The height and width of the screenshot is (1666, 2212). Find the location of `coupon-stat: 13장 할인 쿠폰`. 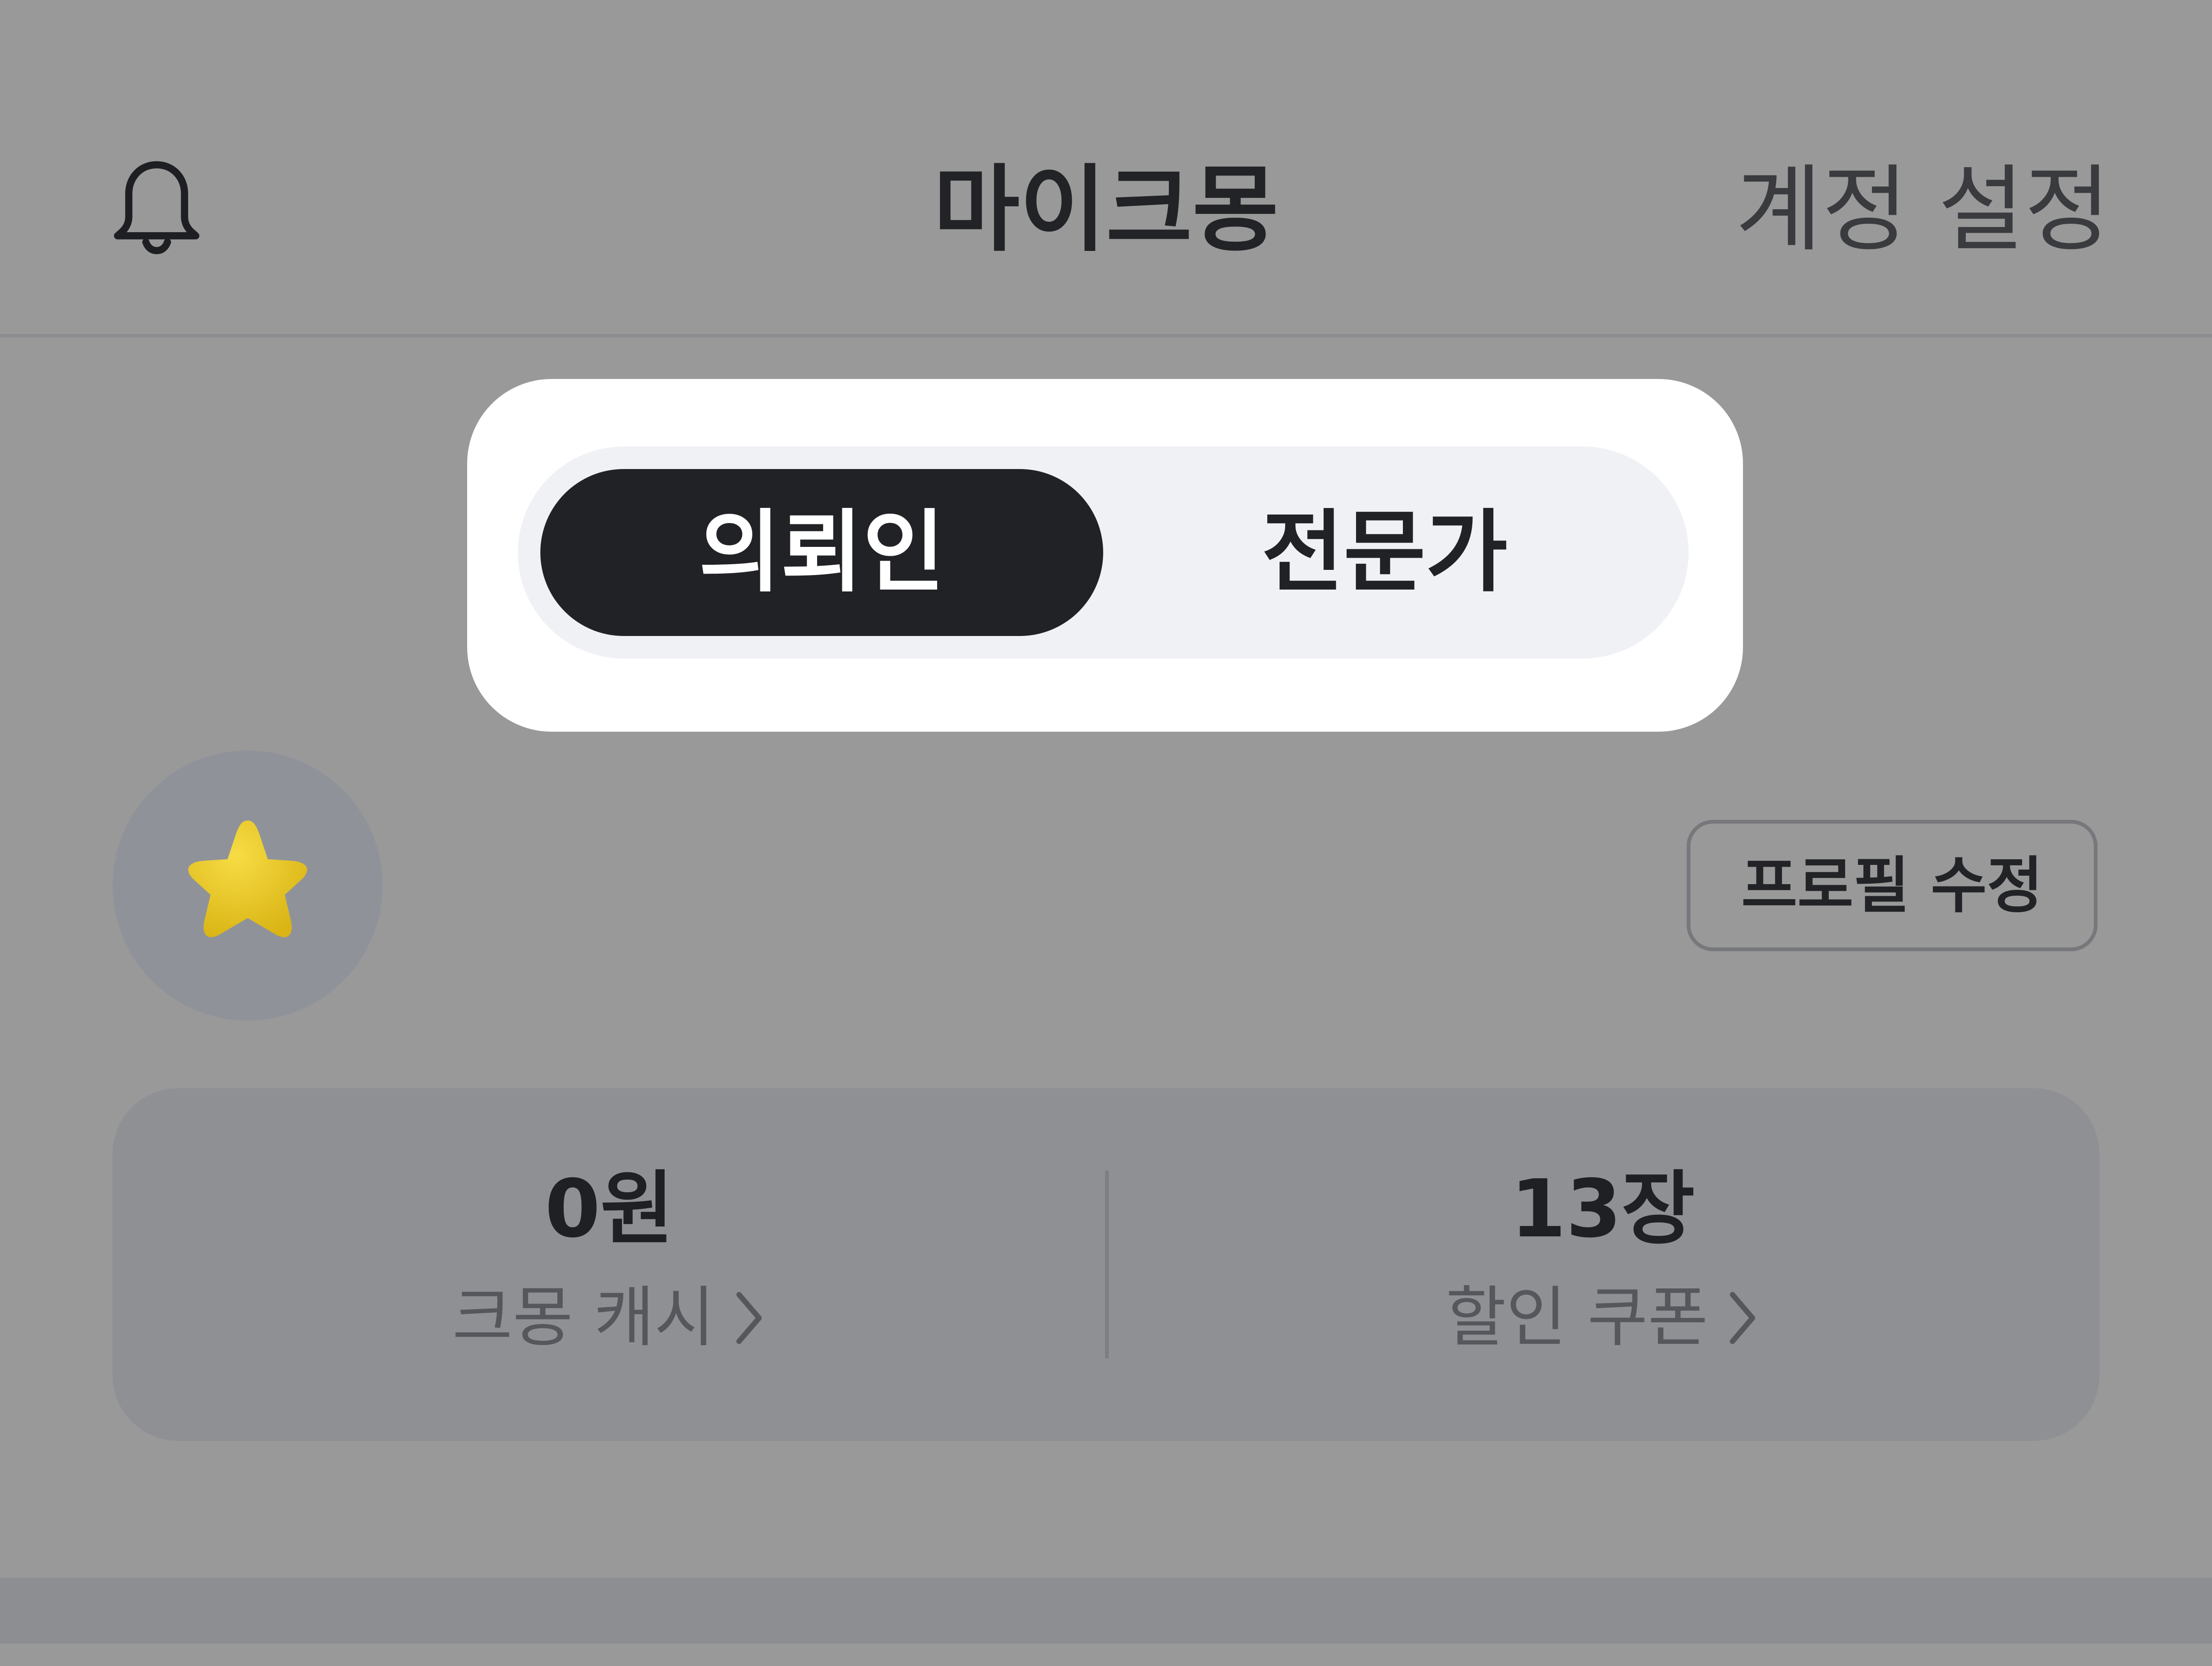

coupon-stat: 13장 할인 쿠폰 is located at coordinates (1602, 1264).